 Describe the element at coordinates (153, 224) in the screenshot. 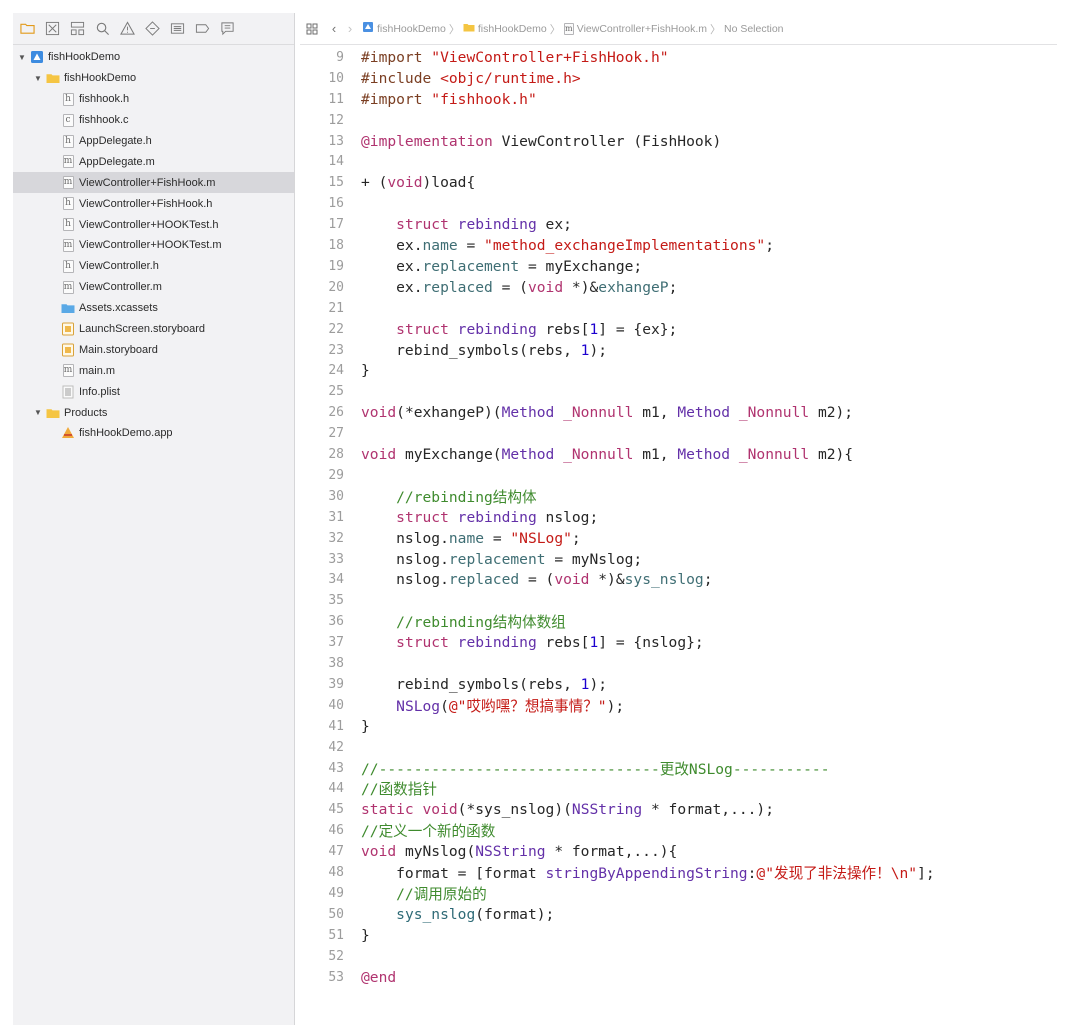

I see `tree-item: h ViewController+HOOKTest.h` at that location.